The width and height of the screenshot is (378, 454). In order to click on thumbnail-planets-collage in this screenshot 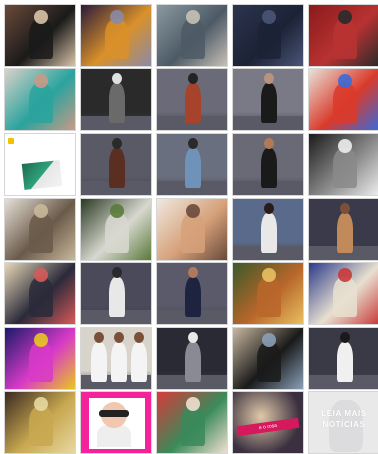, I will do `click(116, 35)`.